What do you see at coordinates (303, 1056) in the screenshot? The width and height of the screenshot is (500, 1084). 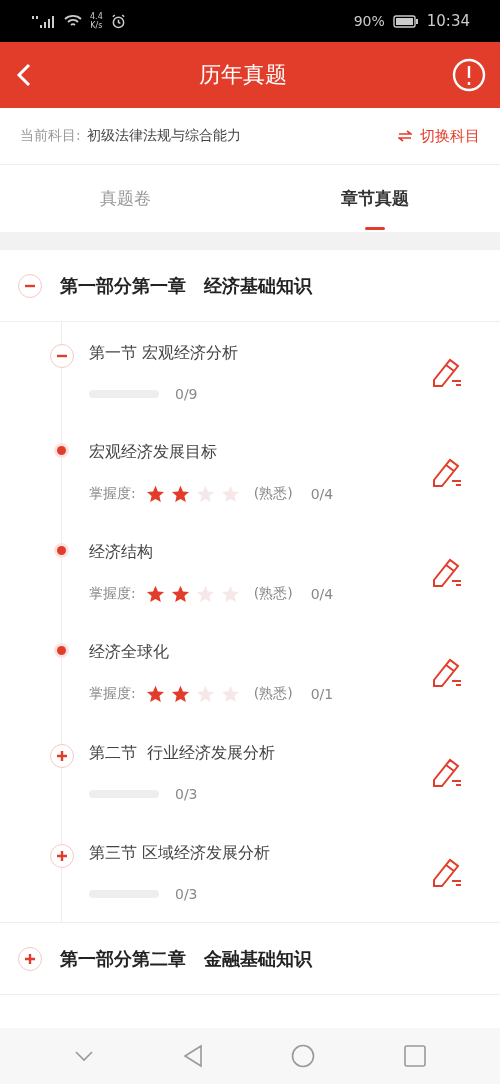 I see `home-icon` at bounding box center [303, 1056].